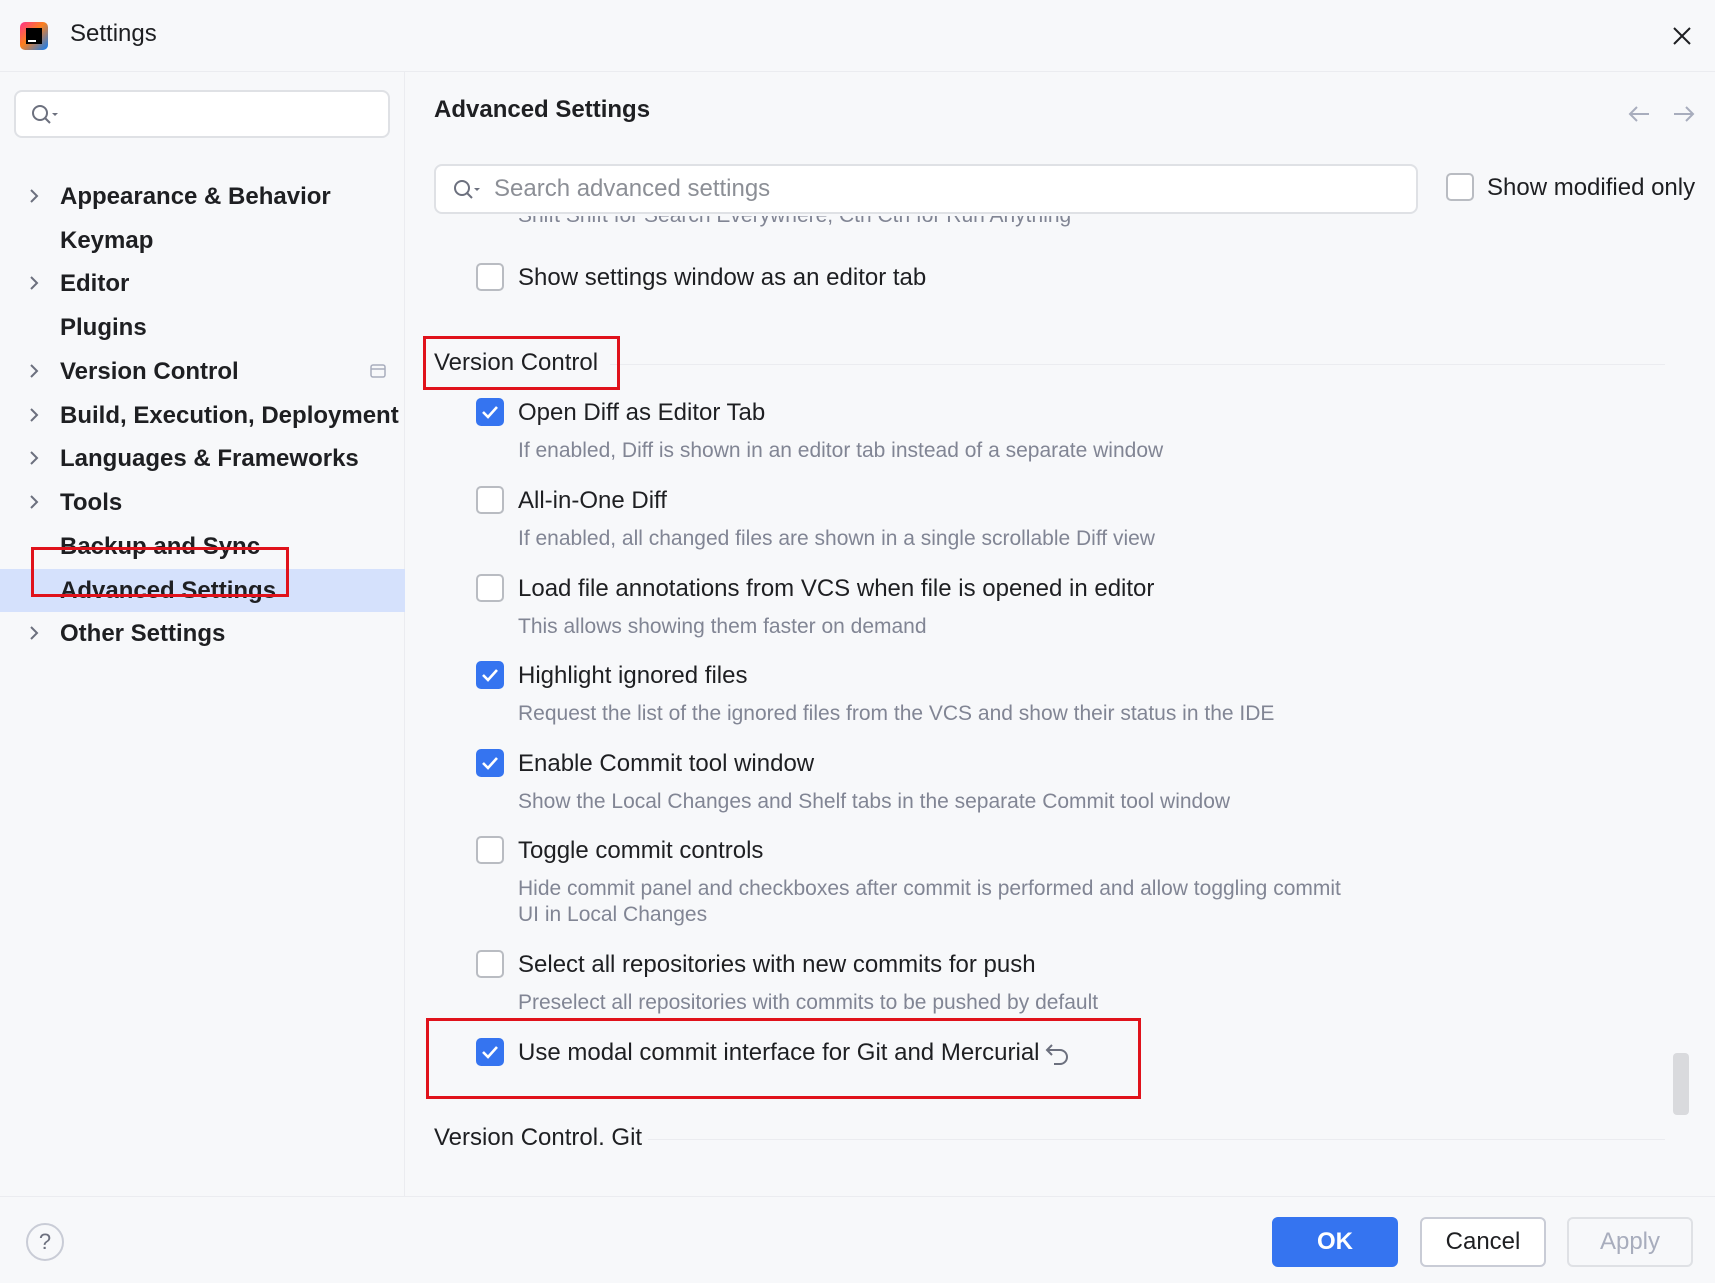 The image size is (1715, 1283). Describe the element at coordinates (113, 33) in the screenshot. I see `window-title: Settings` at that location.